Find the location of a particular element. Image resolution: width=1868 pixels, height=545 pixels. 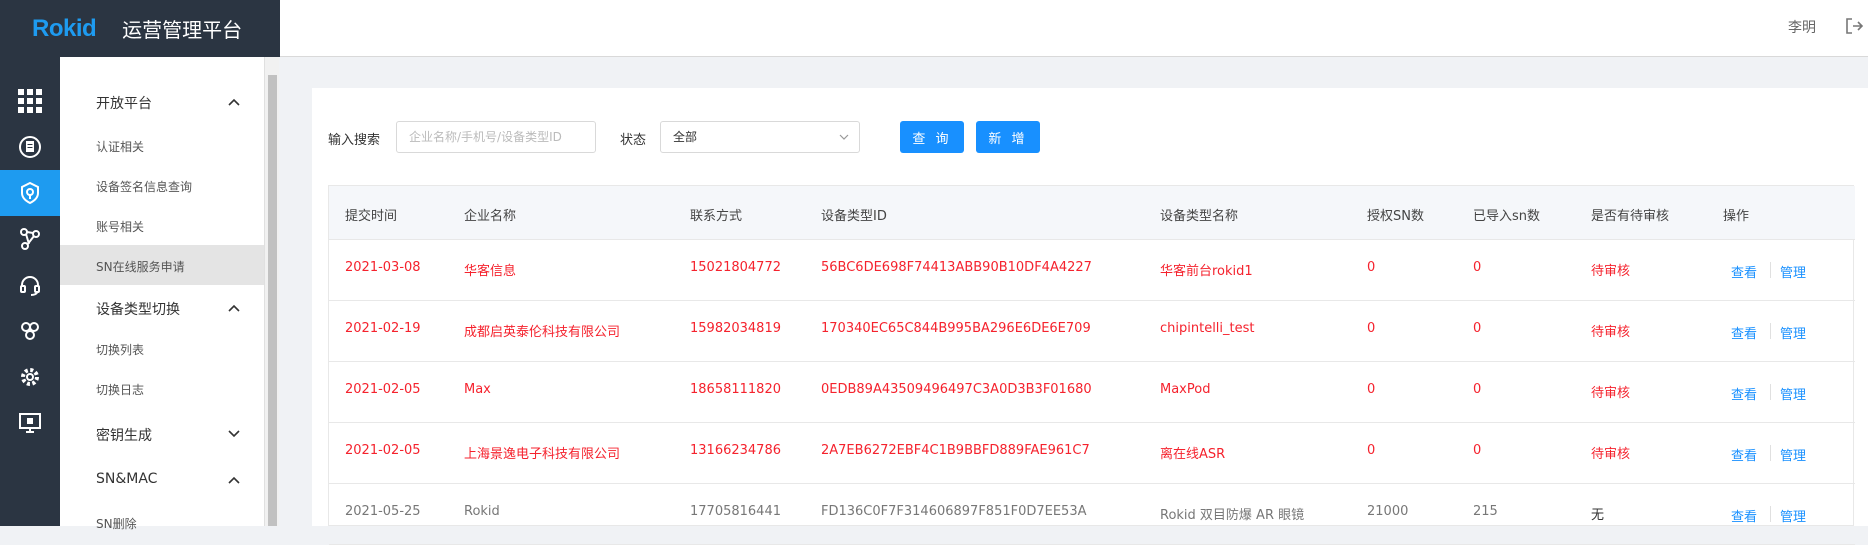

cell-type-id: 2A7EB6272EBF4C1B9BBFD889FAE961C7 is located at coordinates (955, 450).